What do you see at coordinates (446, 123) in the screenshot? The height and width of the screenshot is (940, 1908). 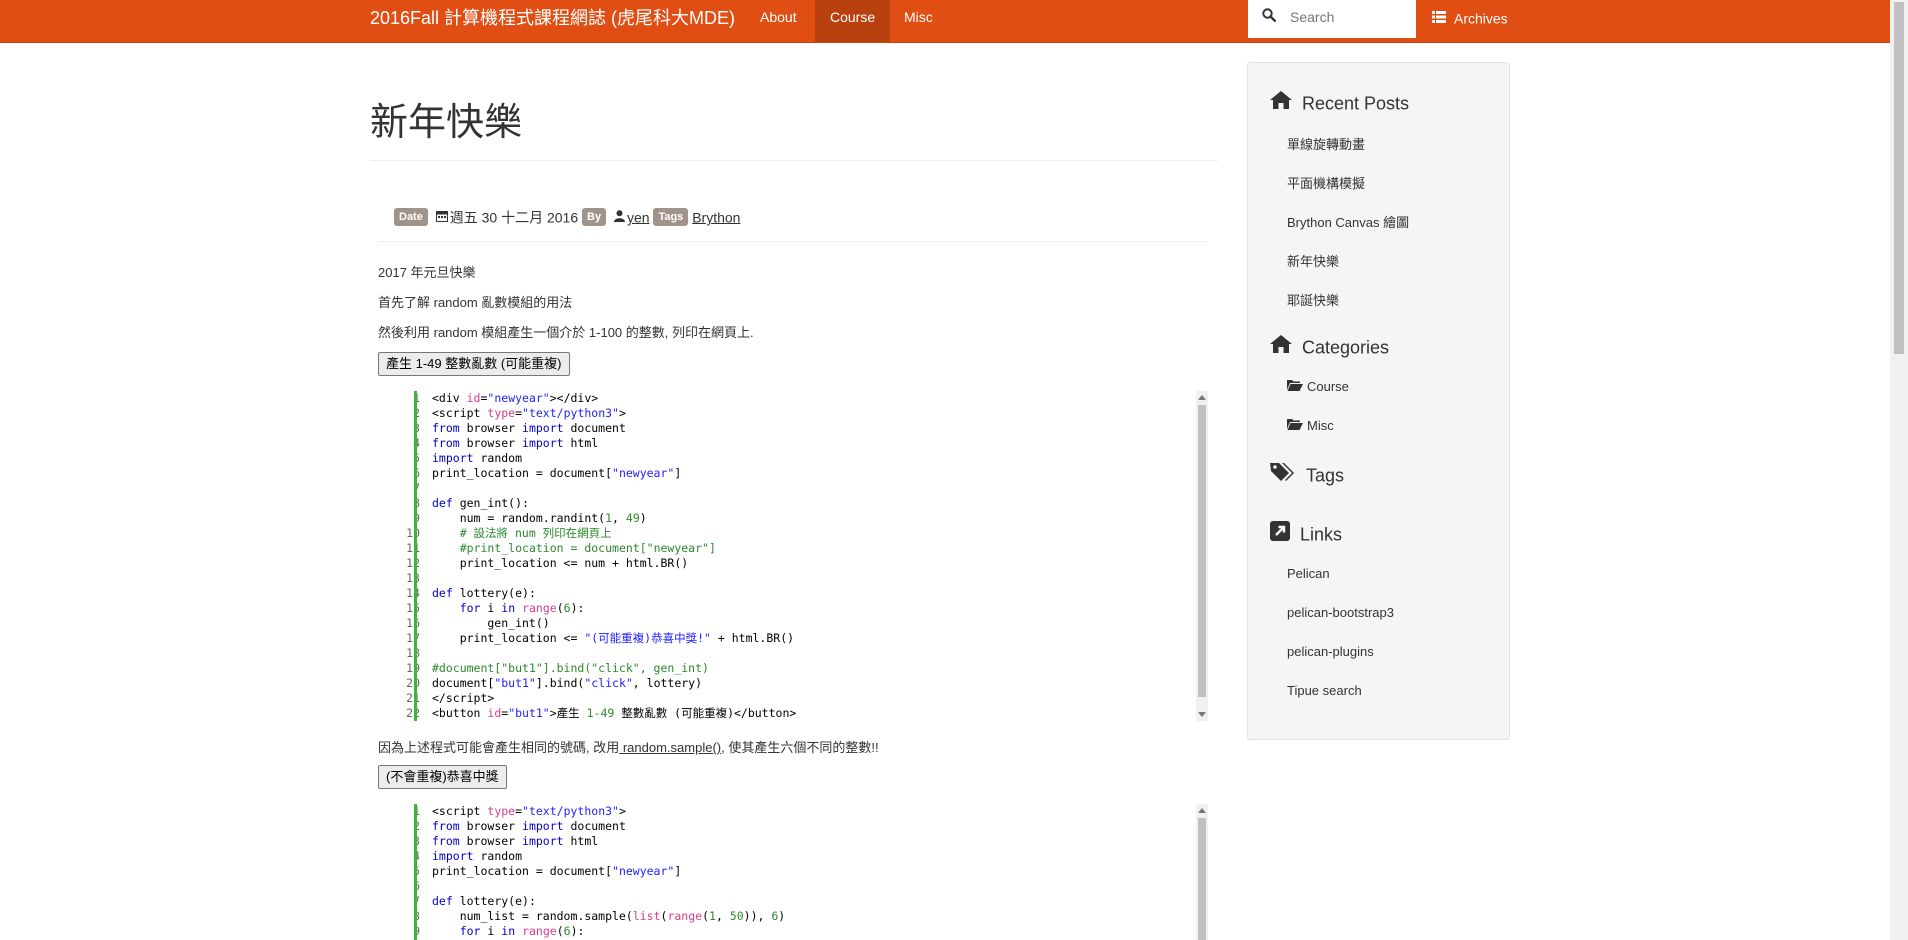 I see `page-title: 新年快樂` at bounding box center [446, 123].